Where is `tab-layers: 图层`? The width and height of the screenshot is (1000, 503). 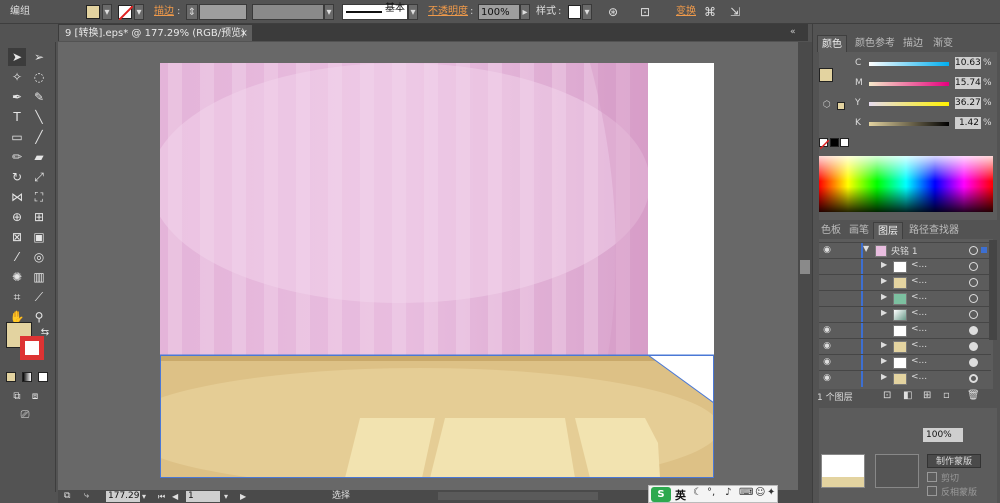
tab-layers: 图层 is located at coordinates (888, 230).